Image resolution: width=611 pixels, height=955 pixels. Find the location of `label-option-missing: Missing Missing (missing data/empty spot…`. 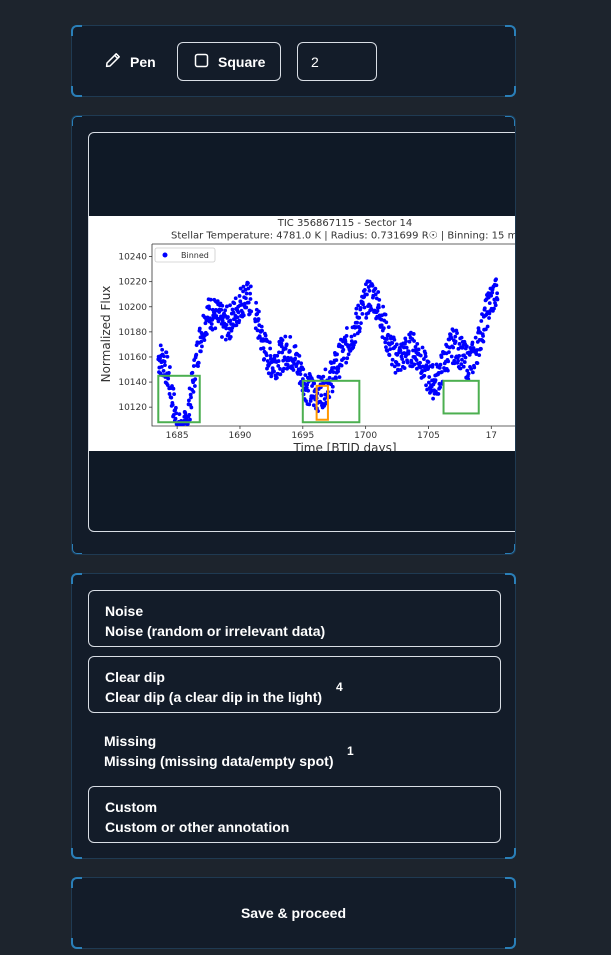

label-option-missing: Missing Missing (missing data/empty spot… is located at coordinates (294, 749).